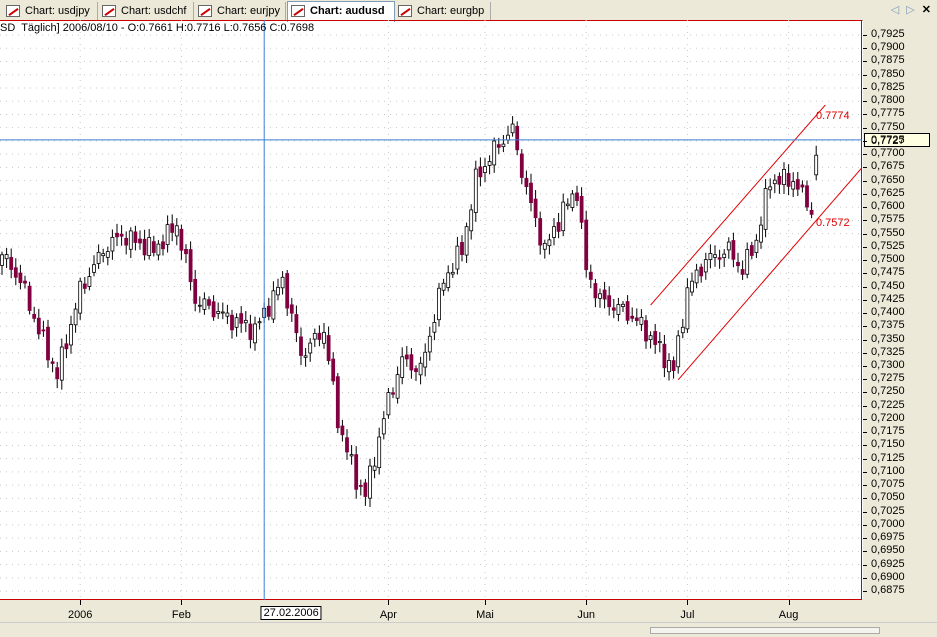  Describe the element at coordinates (888, 34) in the screenshot. I see `price-label: 0,7925` at that location.